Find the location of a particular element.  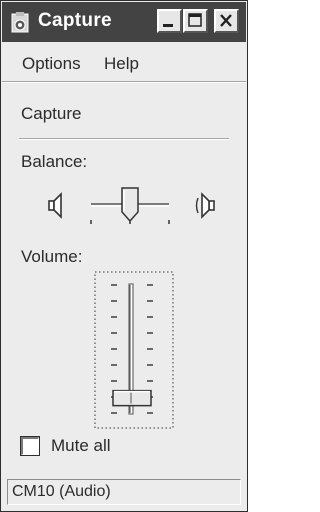

volume-thumb is located at coordinates (132, 398).